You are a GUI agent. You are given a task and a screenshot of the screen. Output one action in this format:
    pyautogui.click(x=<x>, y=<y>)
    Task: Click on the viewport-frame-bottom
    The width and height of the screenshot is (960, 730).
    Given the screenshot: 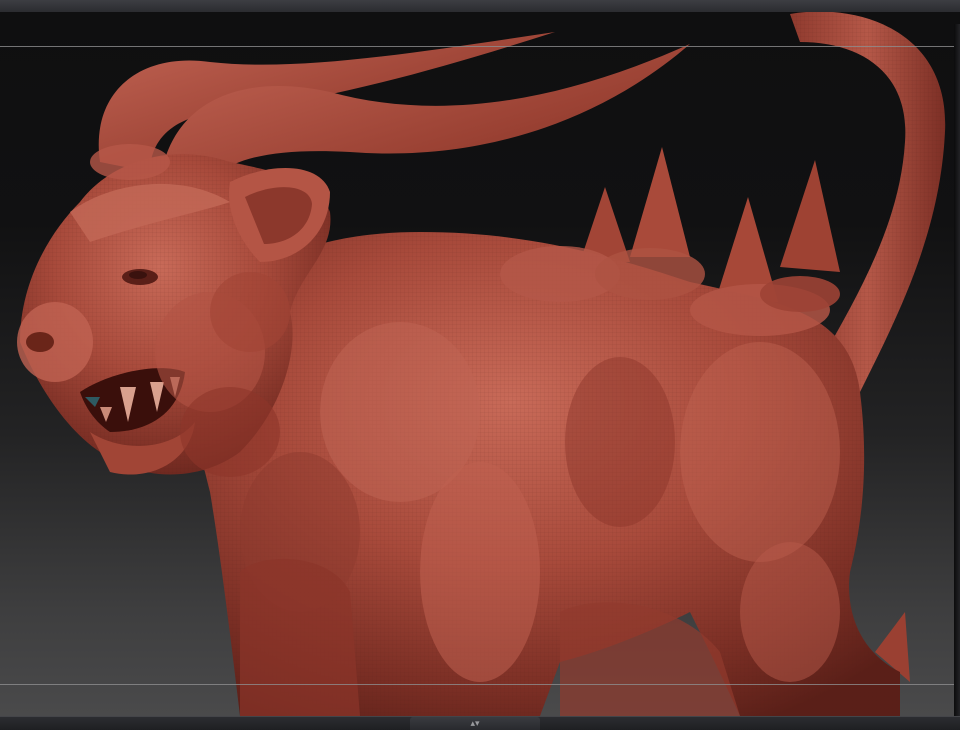 What is the action you would take?
    pyautogui.click(x=480, y=684)
    